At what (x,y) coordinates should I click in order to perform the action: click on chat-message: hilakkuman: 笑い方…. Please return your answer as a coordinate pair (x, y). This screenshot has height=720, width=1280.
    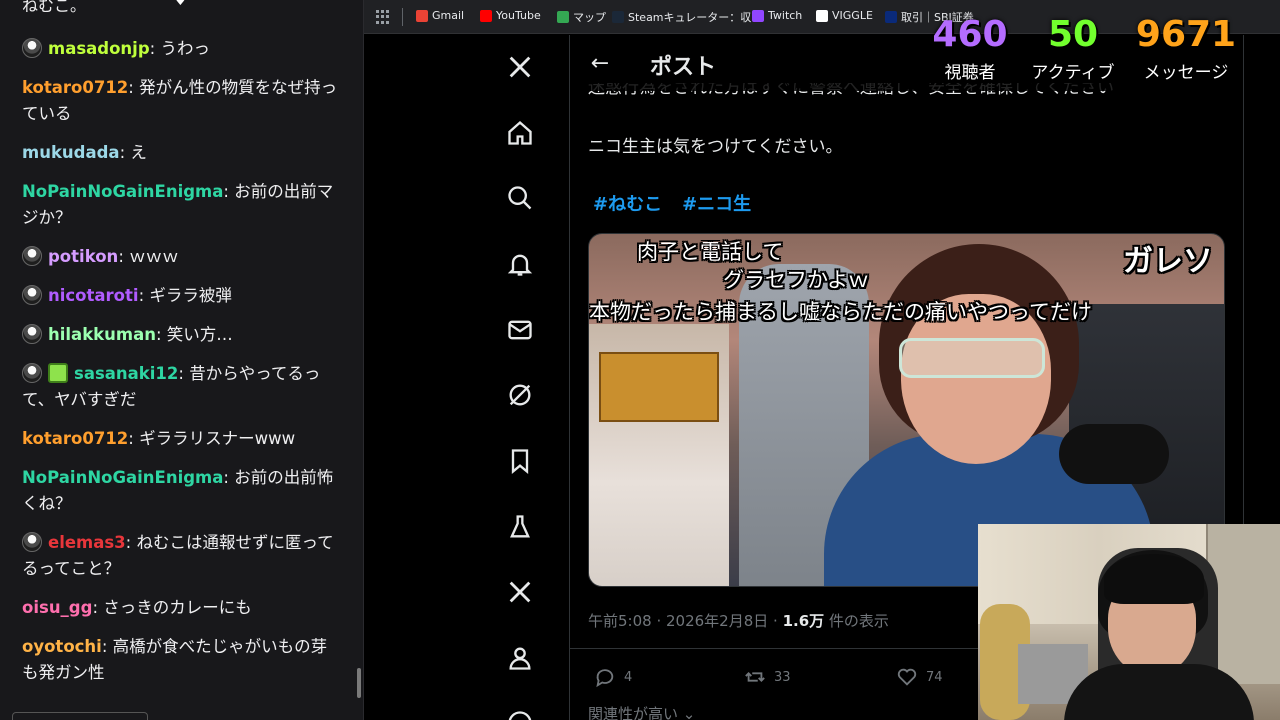
    Looking at the image, I should click on (181, 335).